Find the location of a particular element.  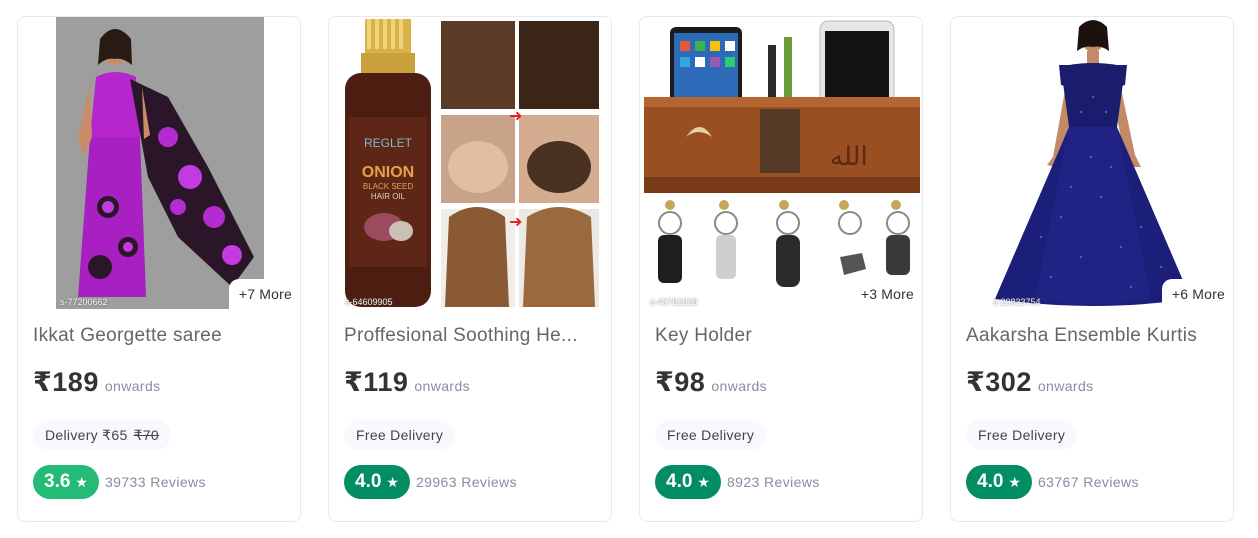

product-title: Key Holder is located at coordinates (782, 336).